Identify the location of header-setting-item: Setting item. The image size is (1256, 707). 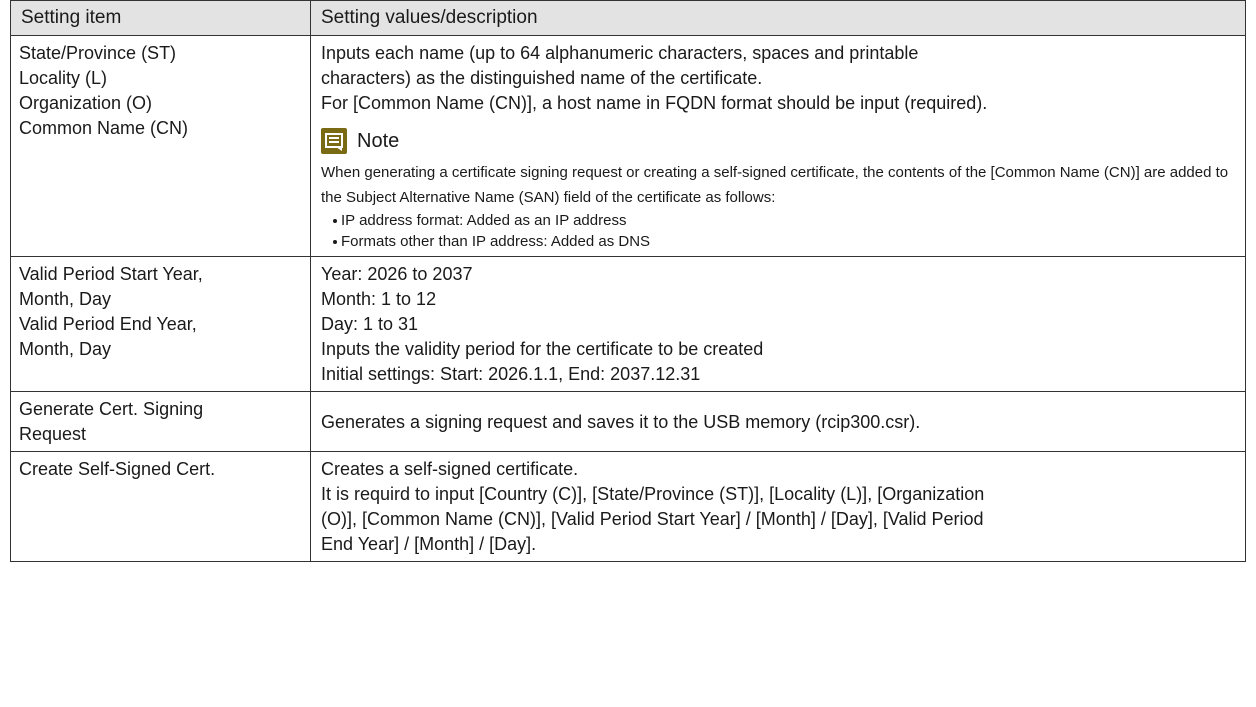
(160, 18).